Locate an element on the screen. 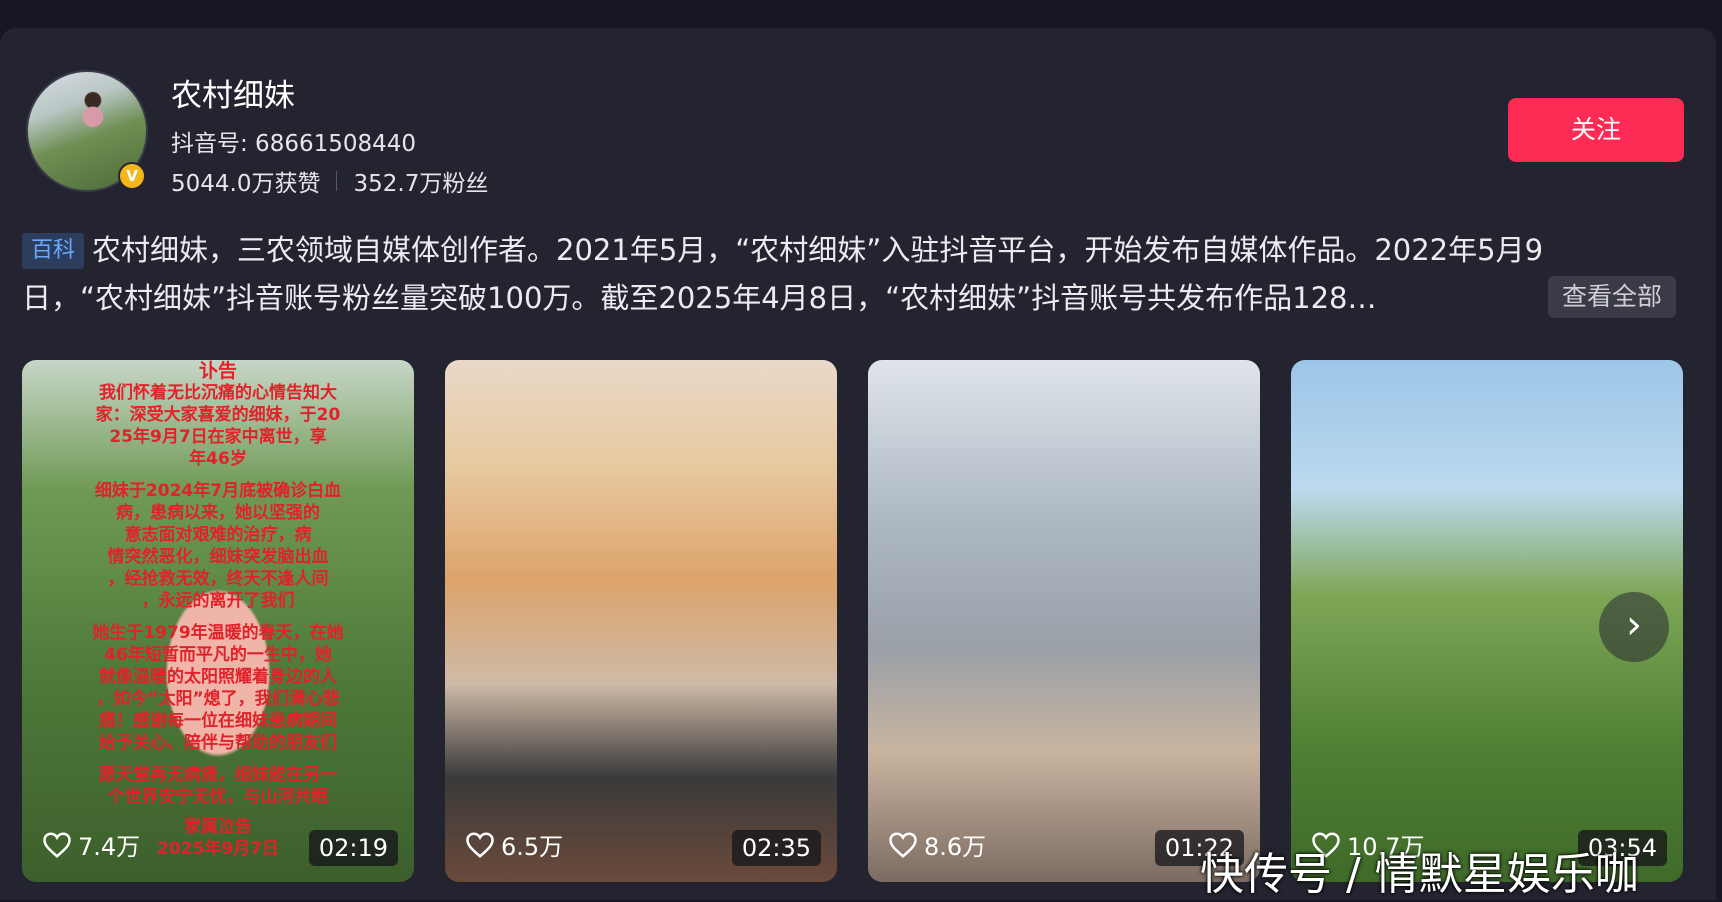  overlay-line: 细妹于2024年7月底被确诊白血 is located at coordinates (218, 491).